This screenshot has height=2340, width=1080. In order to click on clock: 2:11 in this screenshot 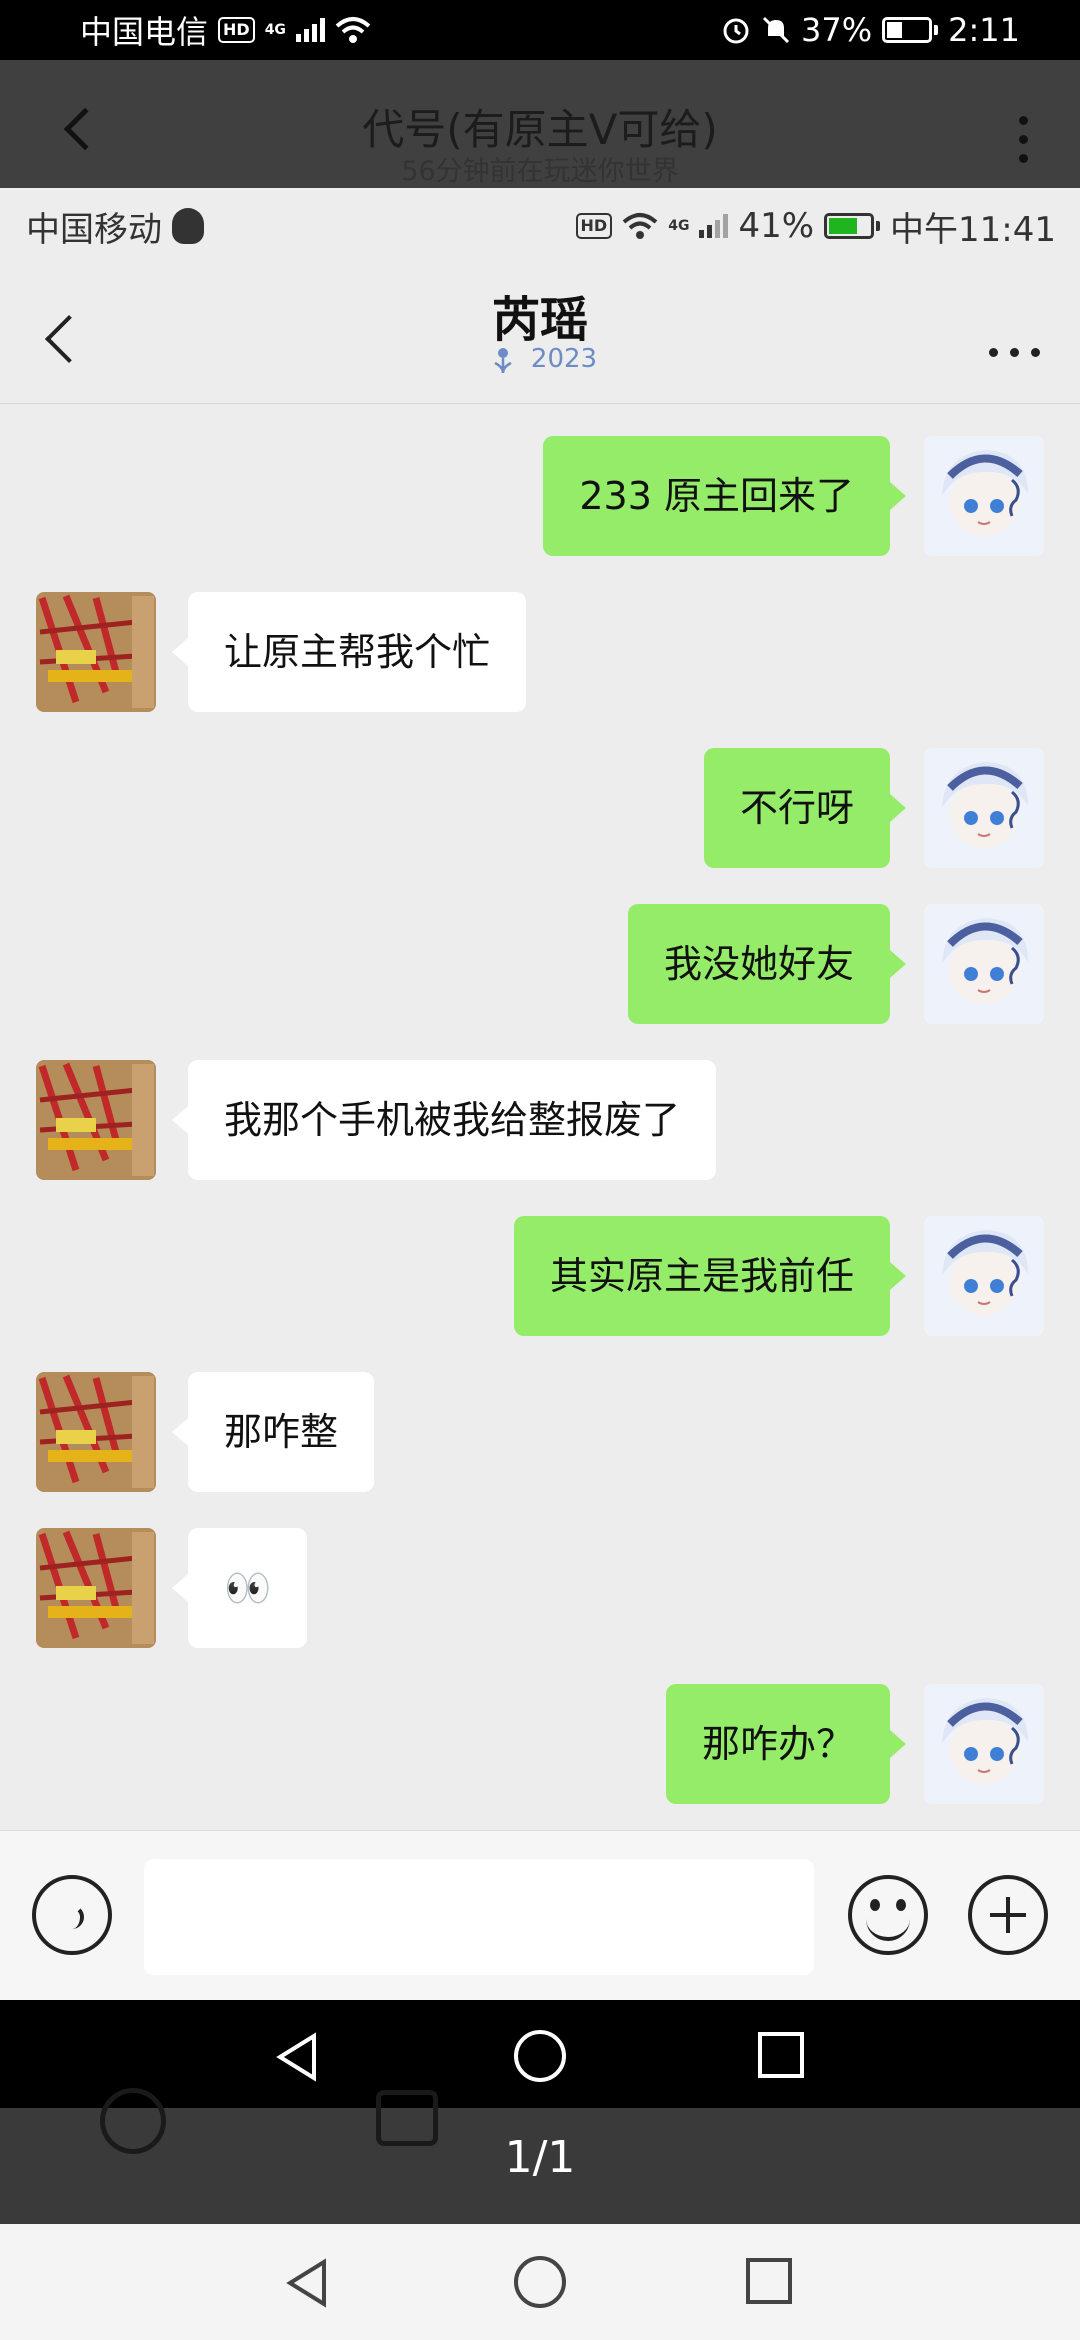, I will do `click(984, 30)`.